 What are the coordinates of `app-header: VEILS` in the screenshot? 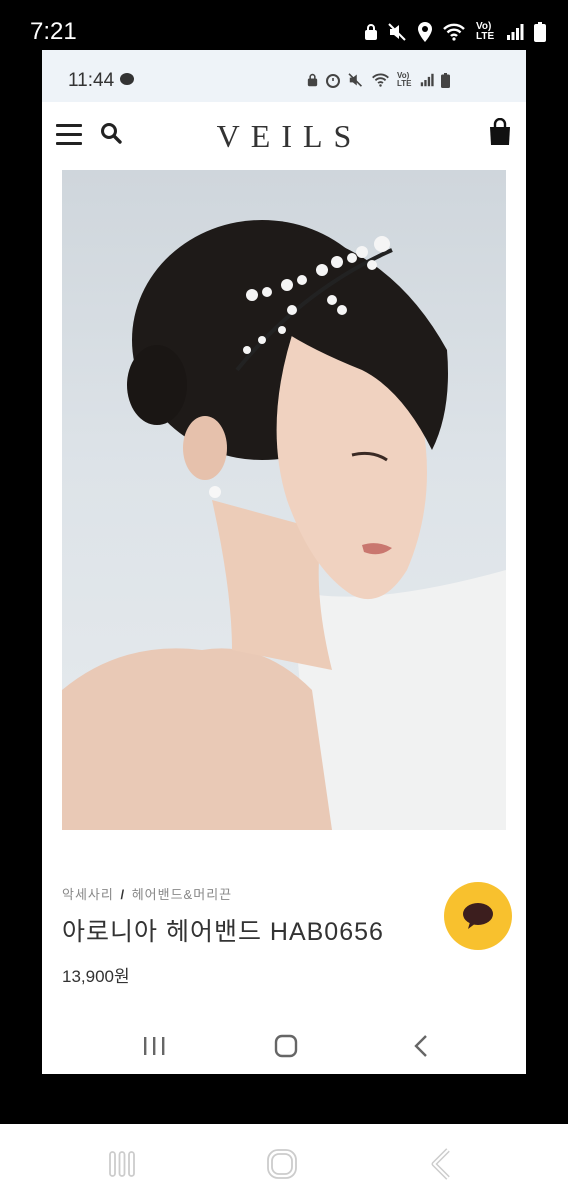 It's located at (284, 135).